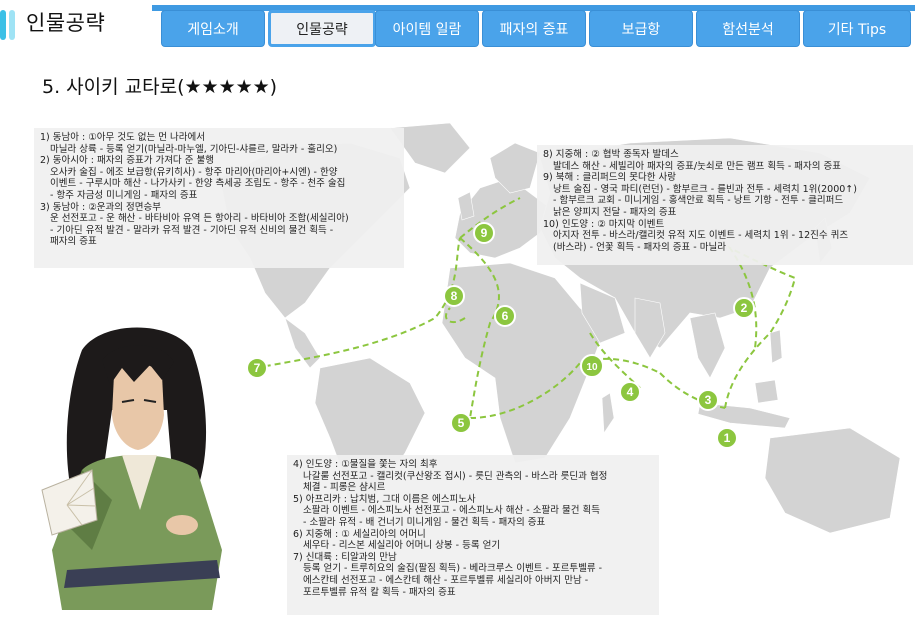  Describe the element at coordinates (604, 224) in the screenshot. I see `note-line: 10) 인도양 : ② 마지막 이벤트` at that location.